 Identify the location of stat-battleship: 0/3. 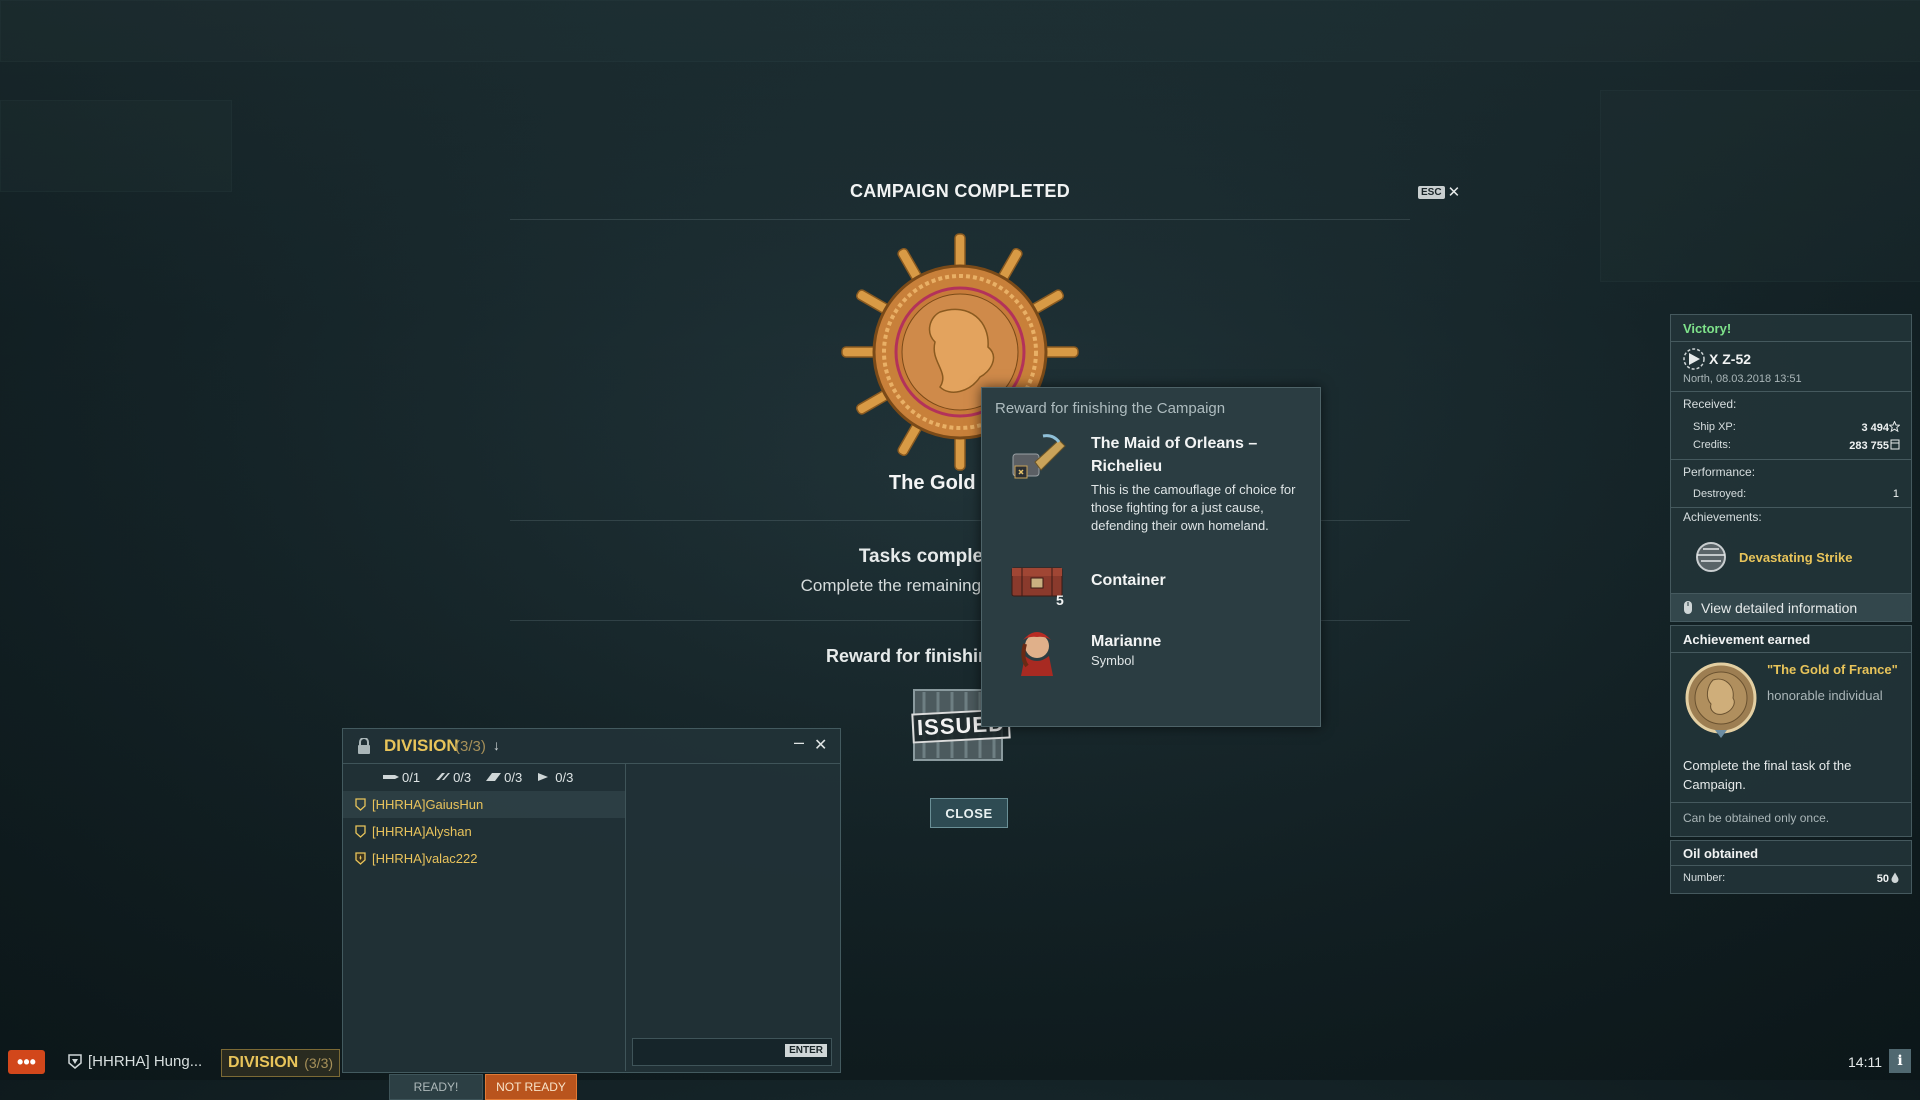
(503, 777).